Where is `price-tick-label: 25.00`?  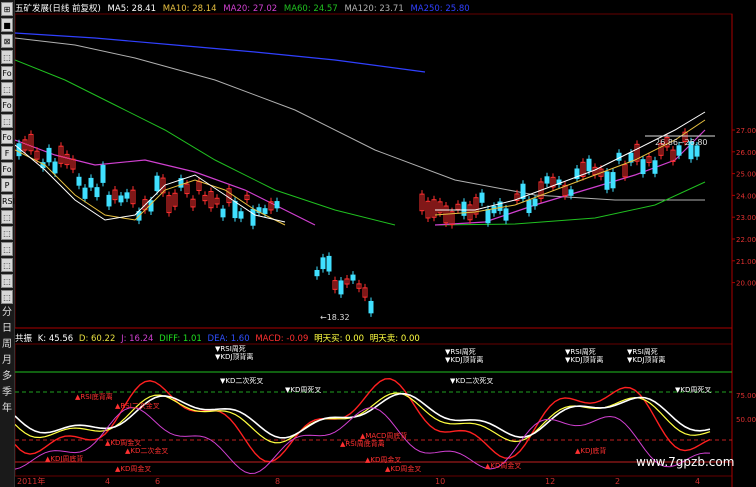 price-tick-label: 25.00 is located at coordinates (746, 175).